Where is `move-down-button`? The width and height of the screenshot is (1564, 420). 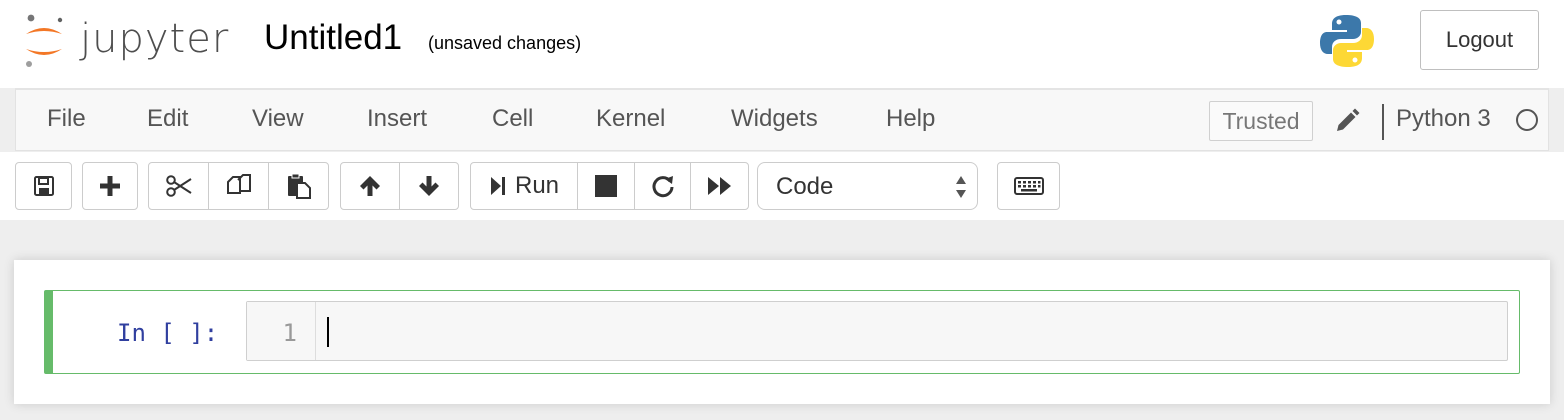 move-down-button is located at coordinates (429, 186).